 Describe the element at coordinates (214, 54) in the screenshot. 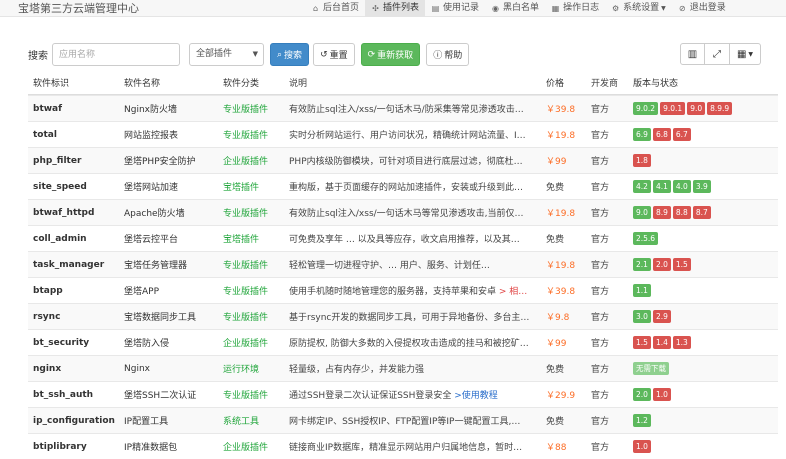

I see `plugin-filter-value: 全部插件` at that location.